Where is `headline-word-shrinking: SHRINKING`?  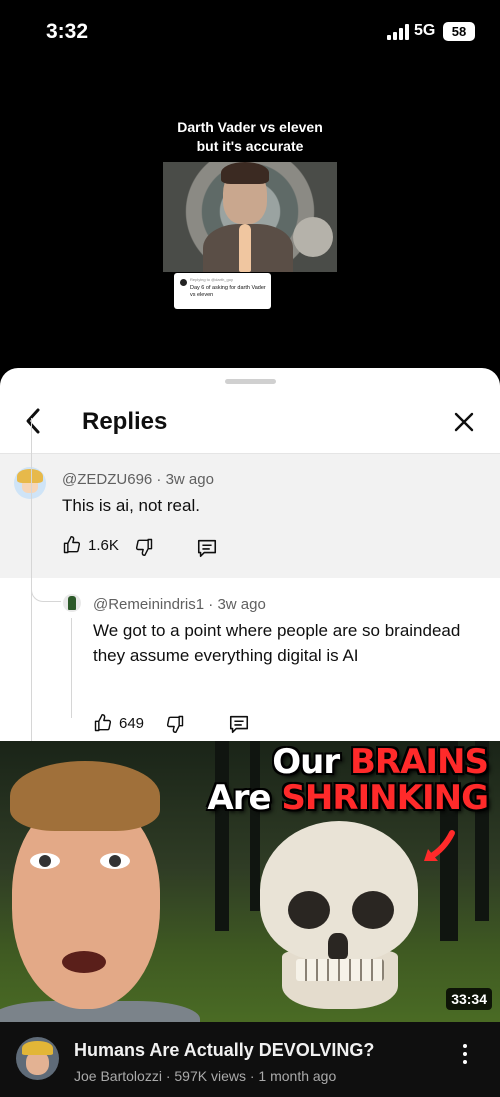
headline-word-shrinking: SHRINKING is located at coordinates (385, 798).